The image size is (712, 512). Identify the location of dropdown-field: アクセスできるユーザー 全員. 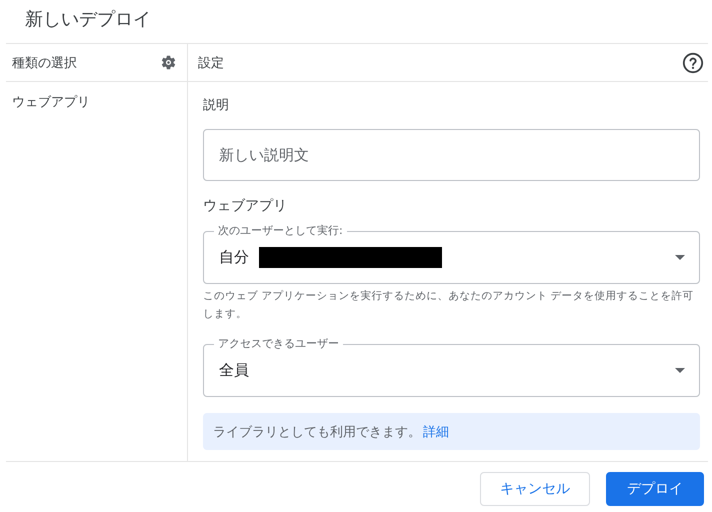
(451, 367).